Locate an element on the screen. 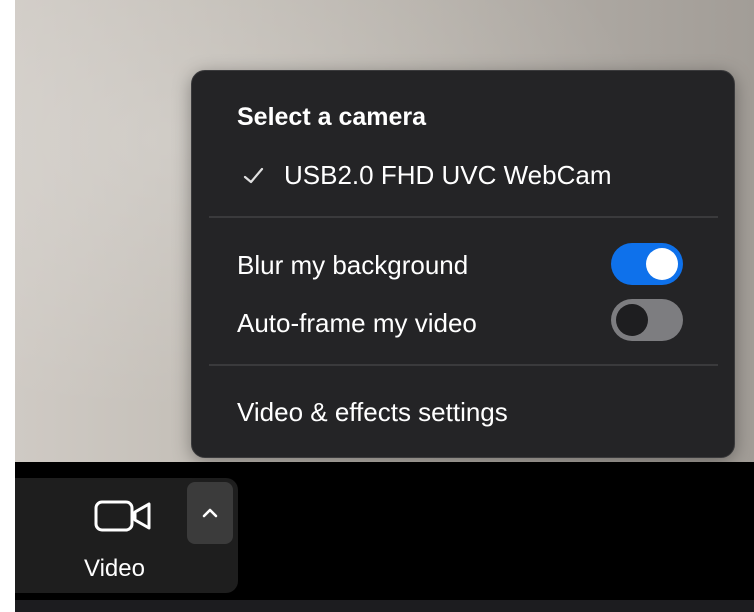  camera-option-usb-webcam: USB2.0 FHD UVC WebCam is located at coordinates (427, 175).